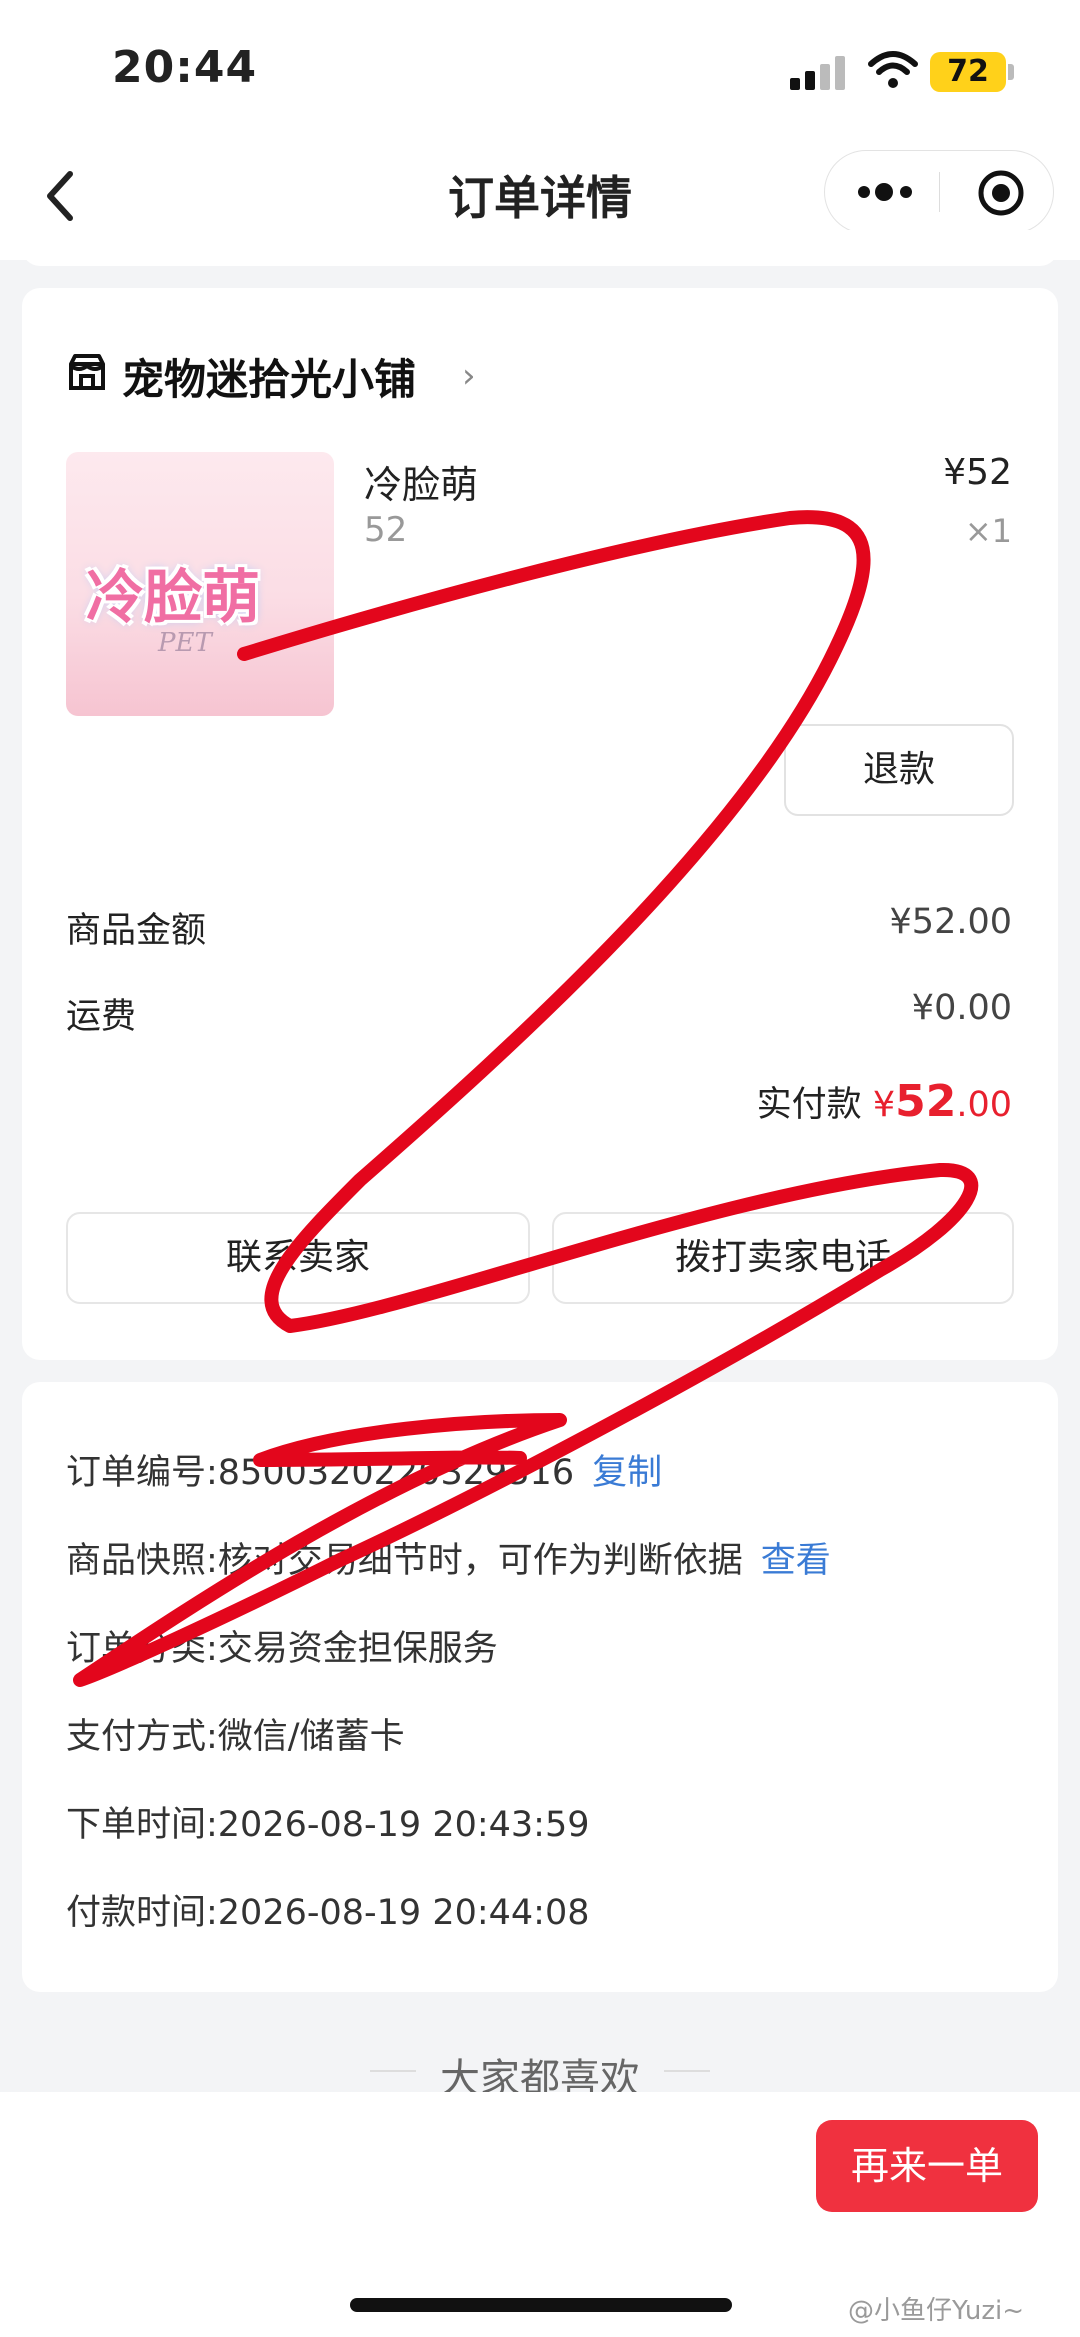 This screenshot has width=1080, height=2337. Describe the element at coordinates (541, 2305) in the screenshot. I see `home-indicator` at that location.